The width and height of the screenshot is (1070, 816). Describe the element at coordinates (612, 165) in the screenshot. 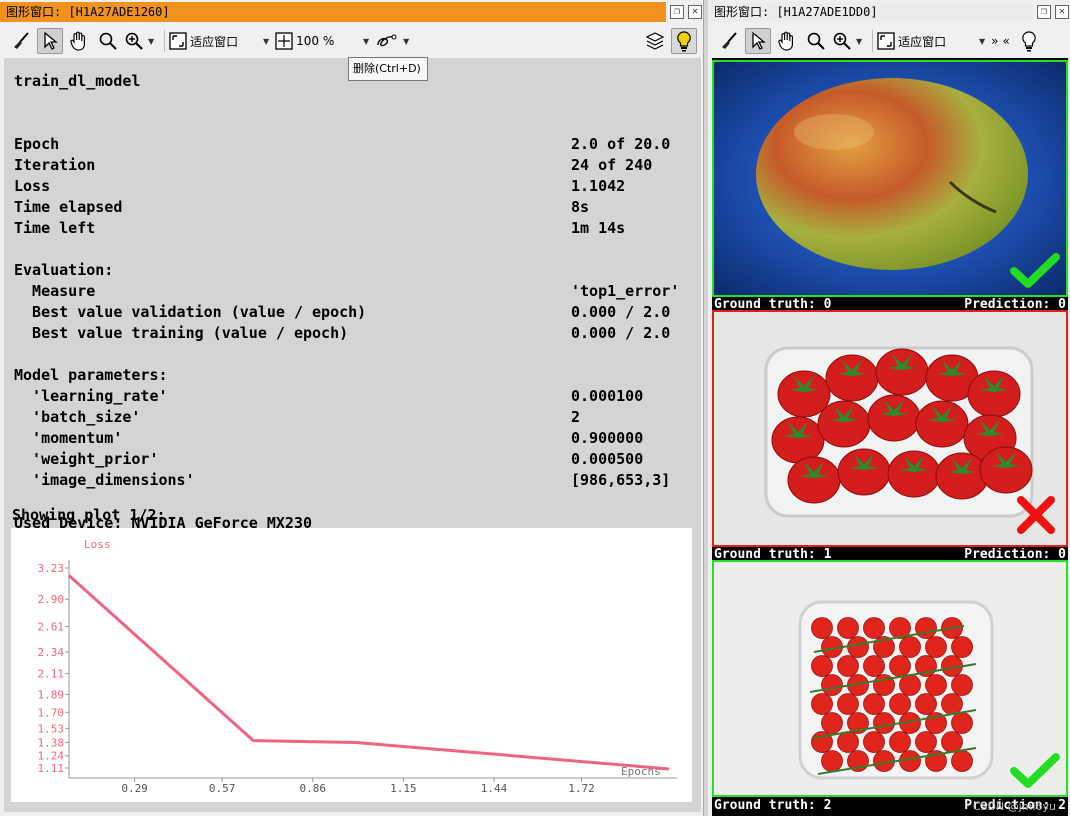

I see `info-value: 24 of 240` at that location.